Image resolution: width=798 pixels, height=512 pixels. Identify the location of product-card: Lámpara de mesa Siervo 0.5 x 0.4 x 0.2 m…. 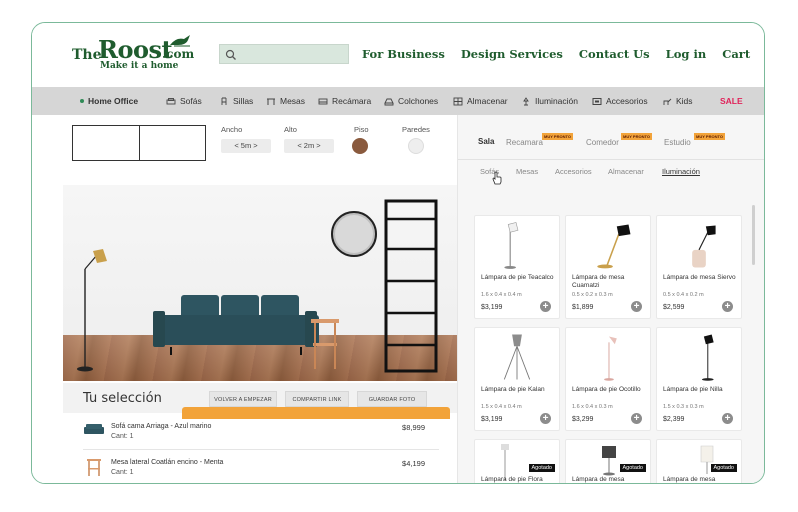
(699, 267).